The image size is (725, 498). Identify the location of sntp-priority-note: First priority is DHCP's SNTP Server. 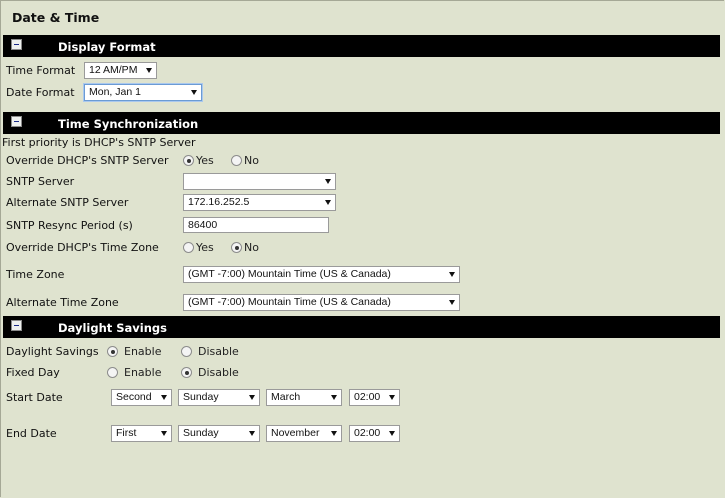
(99, 142).